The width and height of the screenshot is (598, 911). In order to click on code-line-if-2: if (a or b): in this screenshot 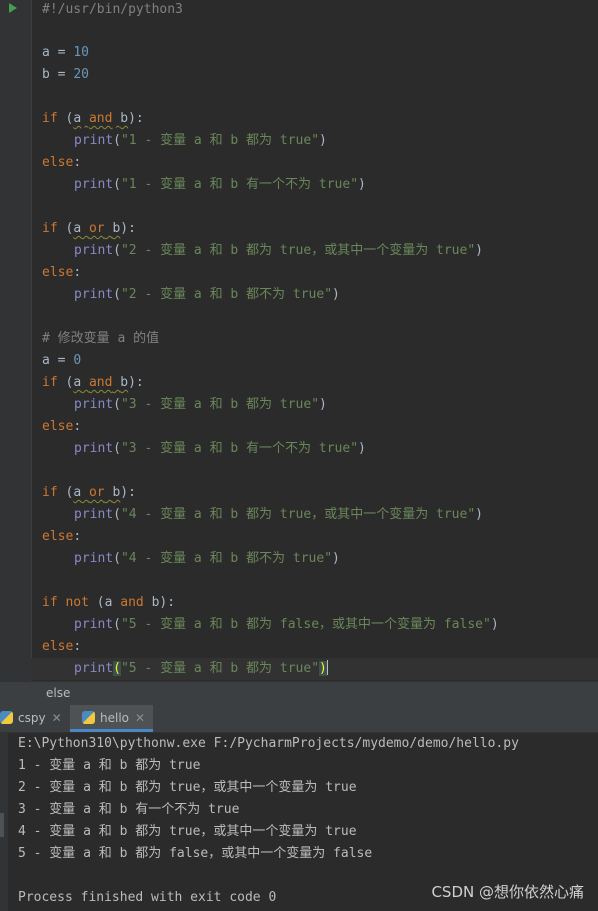, I will do `click(89, 228)`.